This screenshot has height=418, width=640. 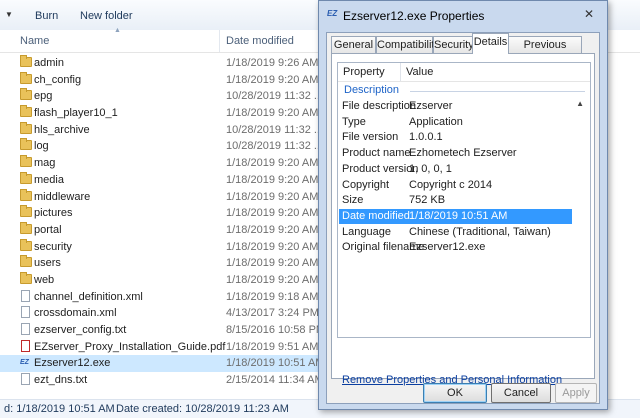 I want to click on cancel-button: Cancel, so click(x=521, y=393).